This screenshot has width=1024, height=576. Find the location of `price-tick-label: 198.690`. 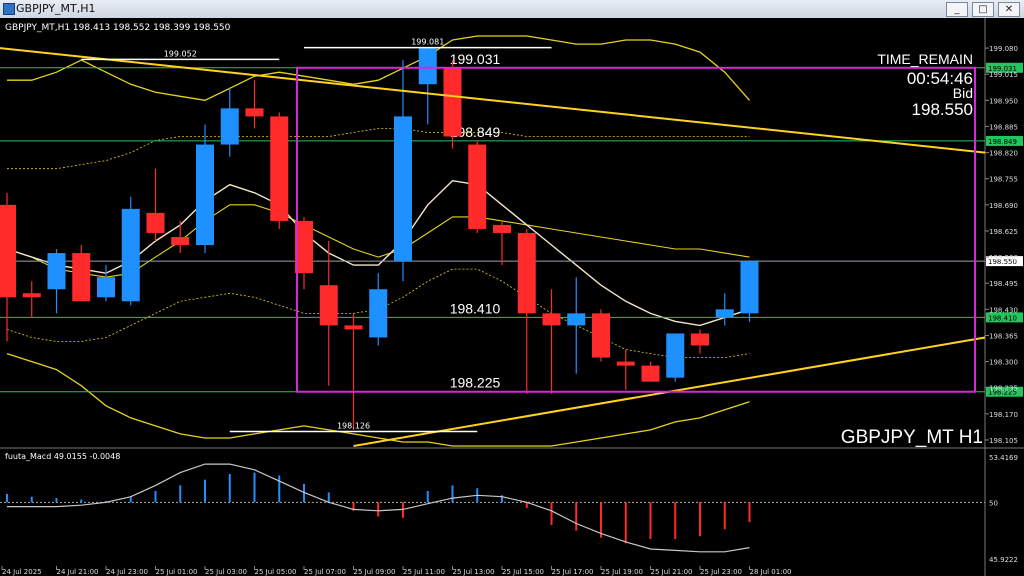

price-tick-label: 198.690 is located at coordinates (1003, 206).